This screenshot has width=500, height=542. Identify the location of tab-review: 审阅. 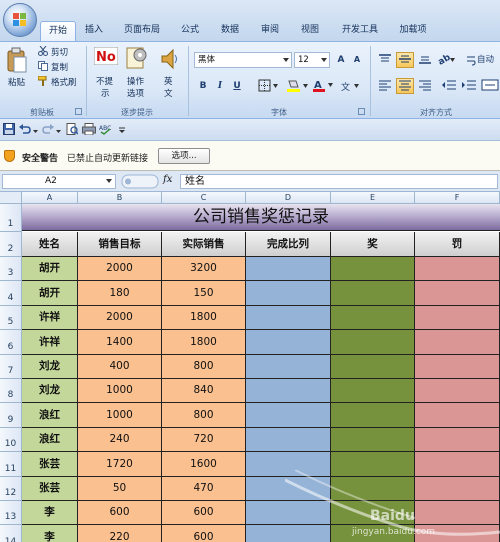
(270, 31).